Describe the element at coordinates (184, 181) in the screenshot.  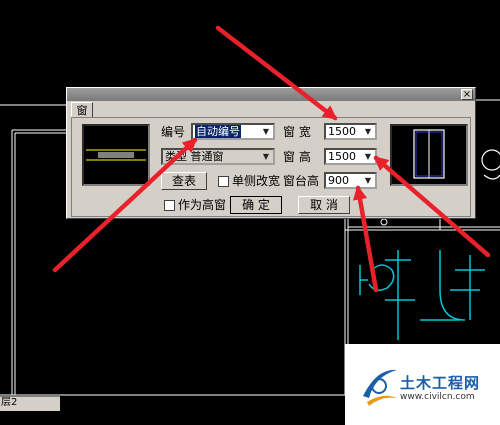
I see `chabiao-button: 查表` at that location.